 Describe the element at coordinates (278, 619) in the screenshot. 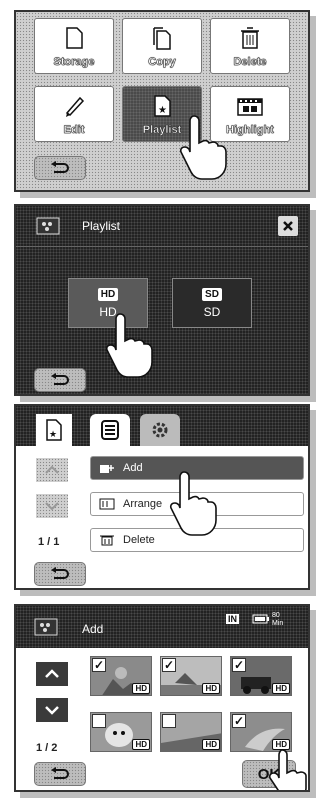

I see `battery-time: 80 Min` at that location.